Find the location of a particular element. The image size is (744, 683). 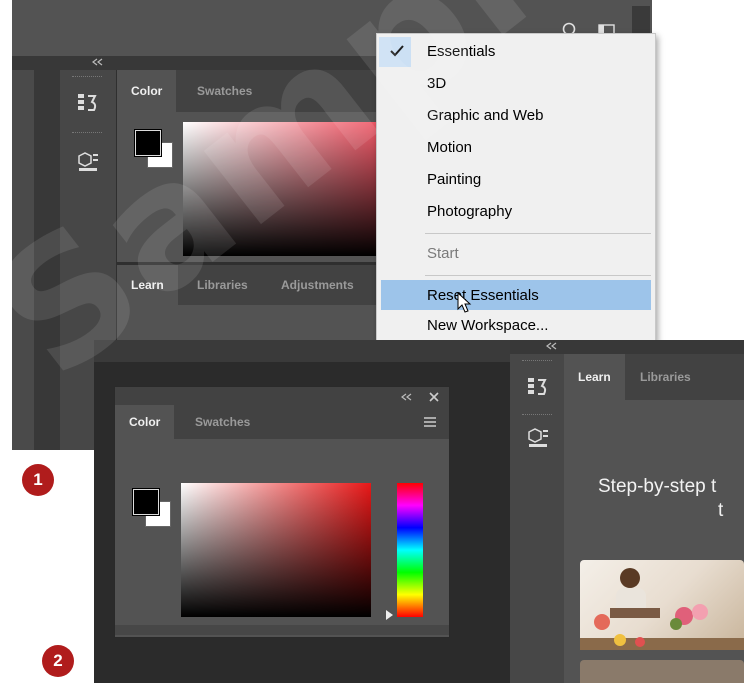

learn-panel-tabbar: Learn Libraries is located at coordinates (654, 377).